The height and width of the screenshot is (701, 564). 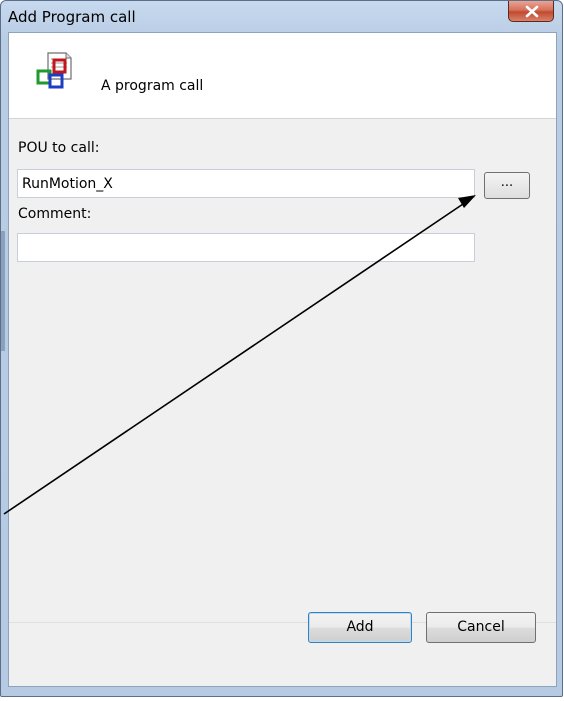 What do you see at coordinates (152, 86) in the screenshot?
I see `dialog-description: A program call` at bounding box center [152, 86].